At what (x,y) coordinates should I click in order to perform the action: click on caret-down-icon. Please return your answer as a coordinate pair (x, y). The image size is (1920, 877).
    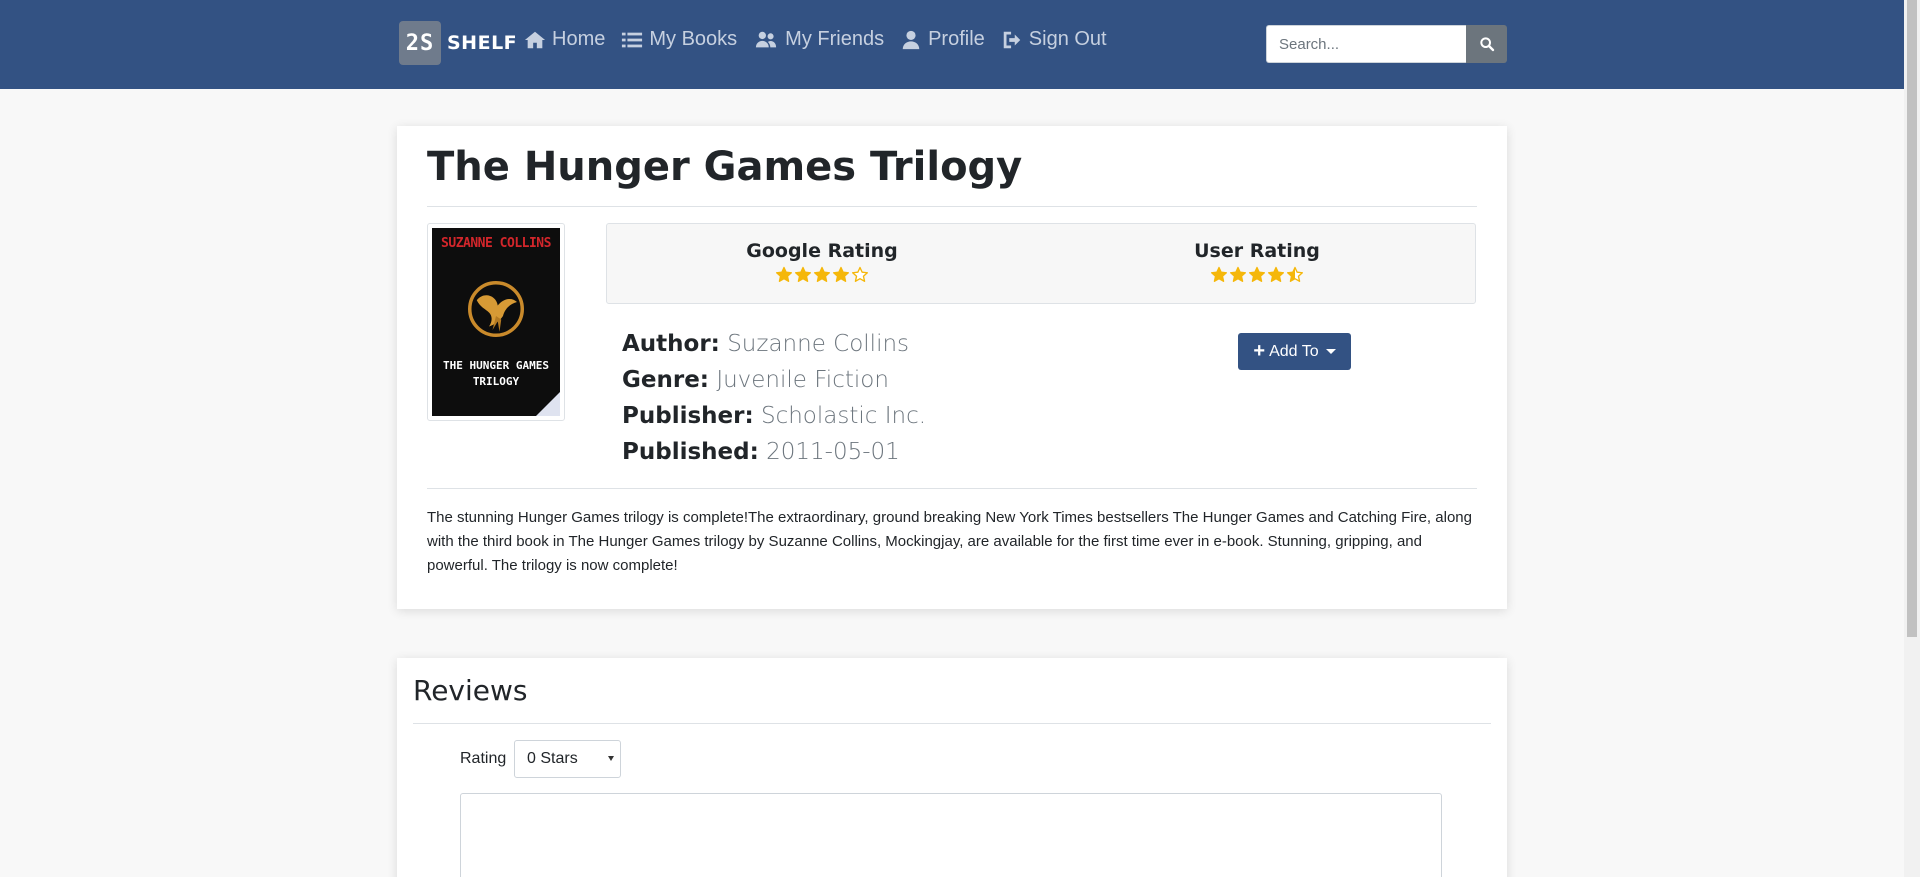
    Looking at the image, I should click on (1330, 351).